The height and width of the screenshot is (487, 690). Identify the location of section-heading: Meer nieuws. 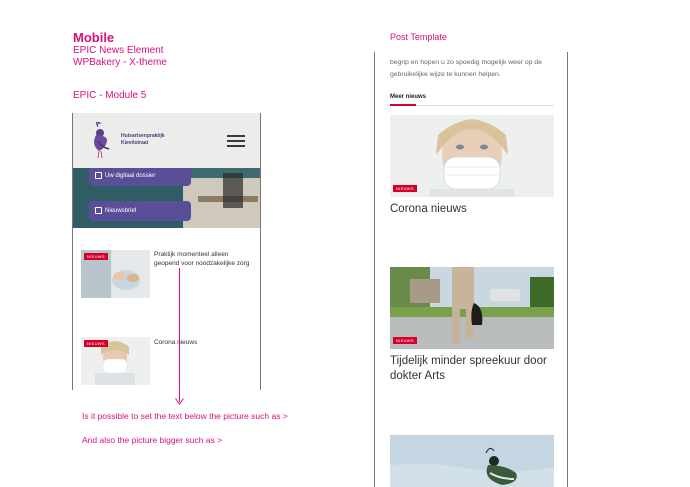
(408, 97).